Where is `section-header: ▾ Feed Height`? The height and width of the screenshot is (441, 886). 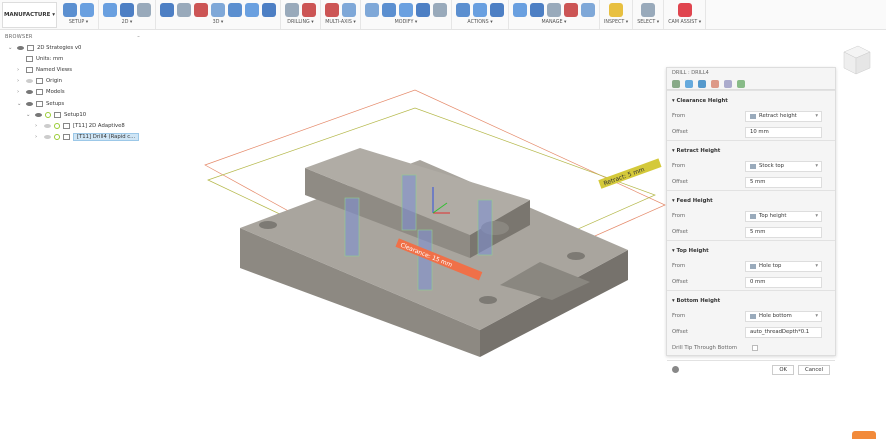 section-header: ▾ Feed Height is located at coordinates (751, 199).